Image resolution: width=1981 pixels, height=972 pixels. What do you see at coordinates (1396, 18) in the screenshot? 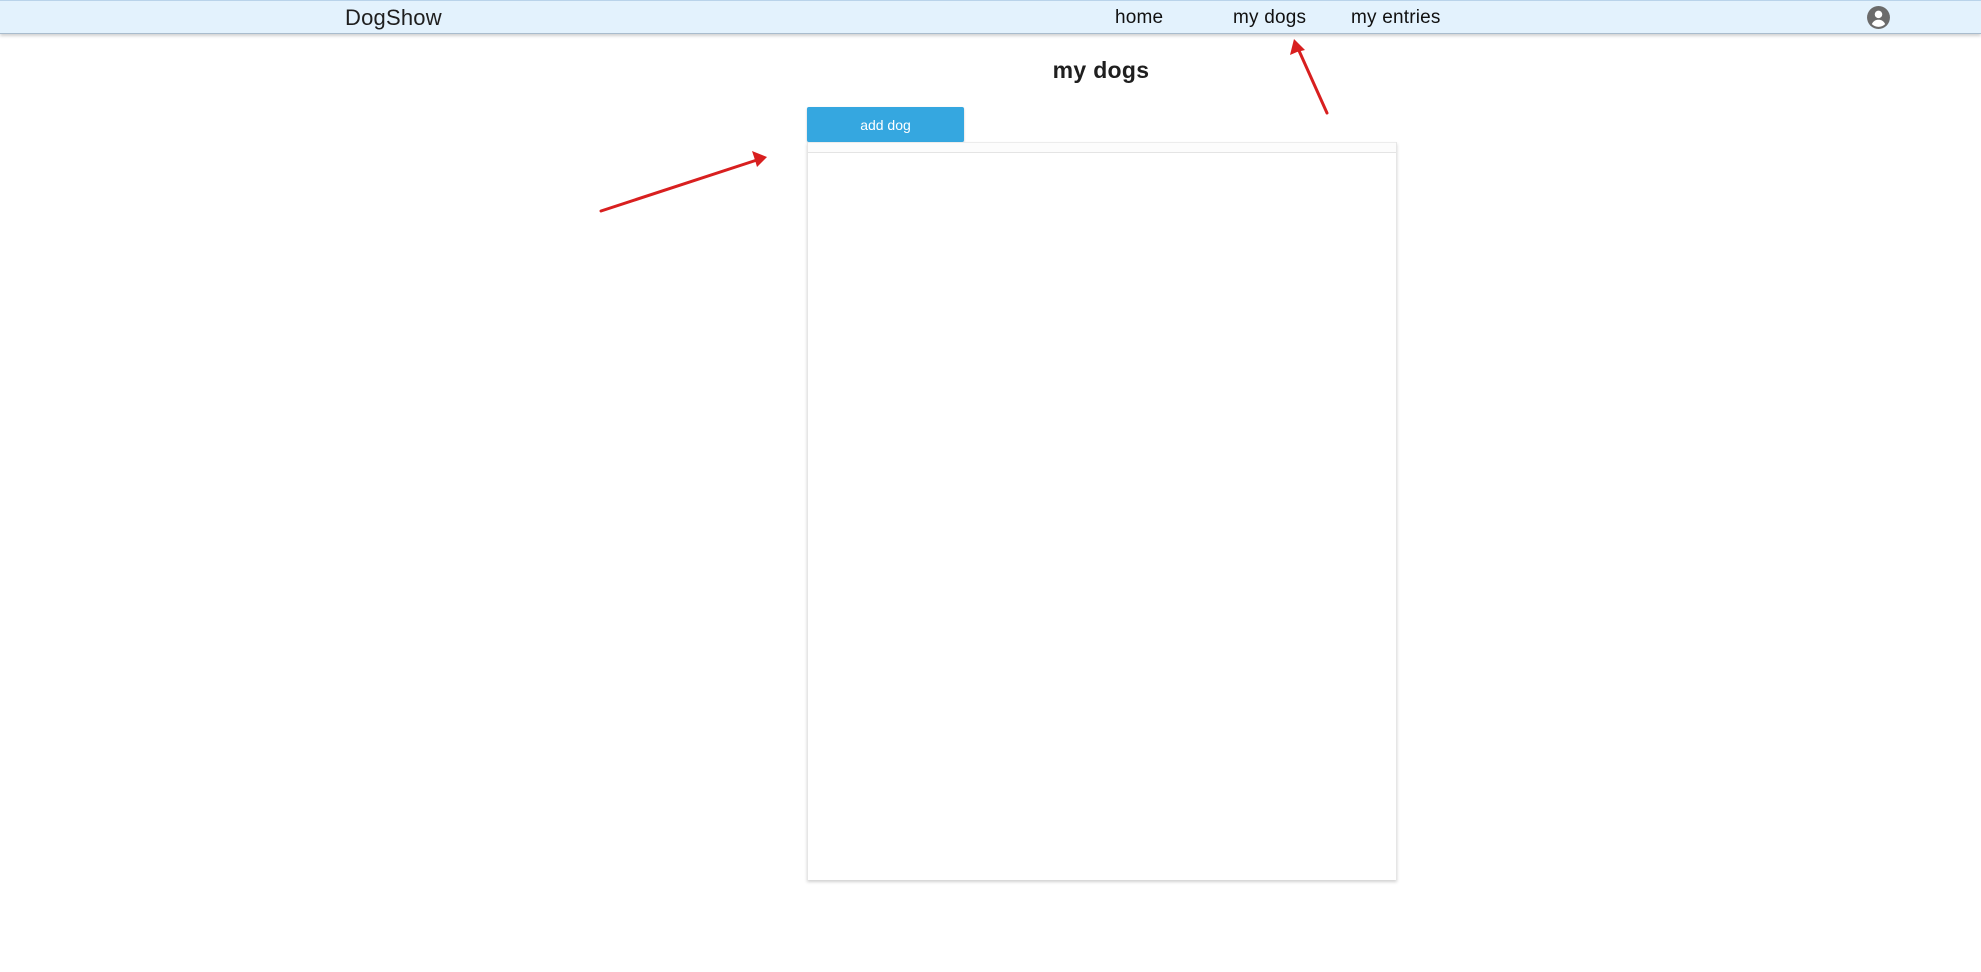
I see `nav-link-my-entries: my entries` at bounding box center [1396, 18].